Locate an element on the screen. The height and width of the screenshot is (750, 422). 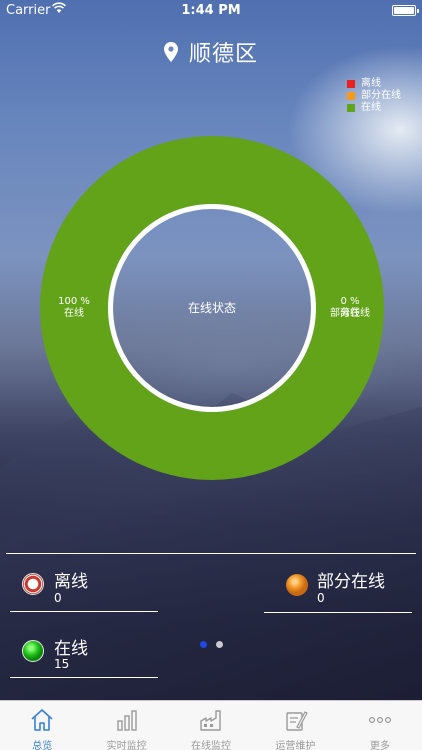
online-icon is located at coordinates (33, 651).